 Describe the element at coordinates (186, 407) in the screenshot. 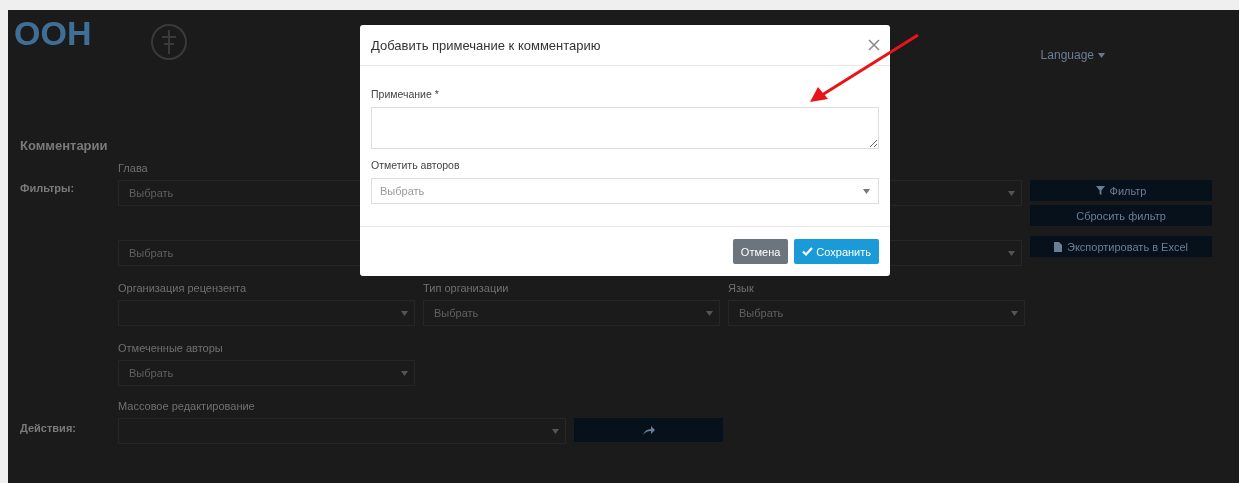

I see `bulk-edit-label: Массовое редактирование` at that location.